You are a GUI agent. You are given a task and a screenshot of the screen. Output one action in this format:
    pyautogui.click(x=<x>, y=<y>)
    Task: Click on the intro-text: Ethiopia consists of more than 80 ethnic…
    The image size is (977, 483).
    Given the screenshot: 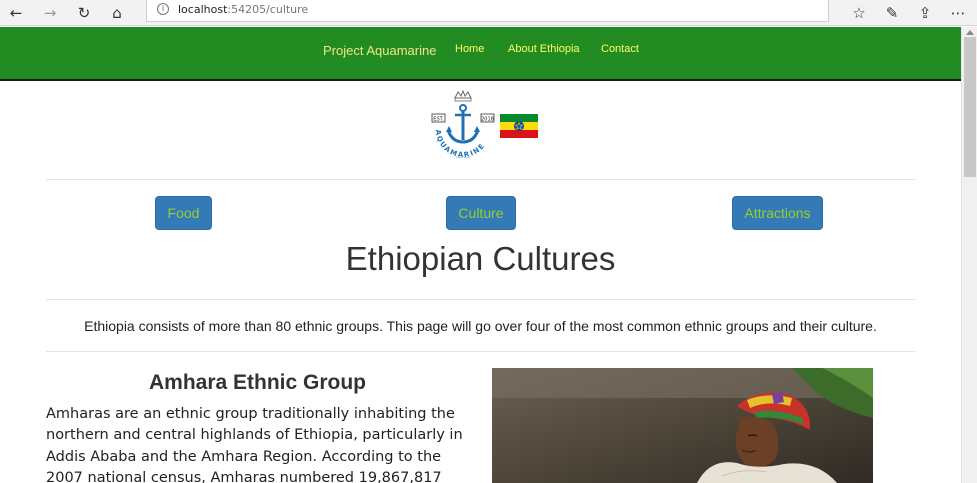 What is the action you would take?
    pyautogui.click(x=480, y=326)
    